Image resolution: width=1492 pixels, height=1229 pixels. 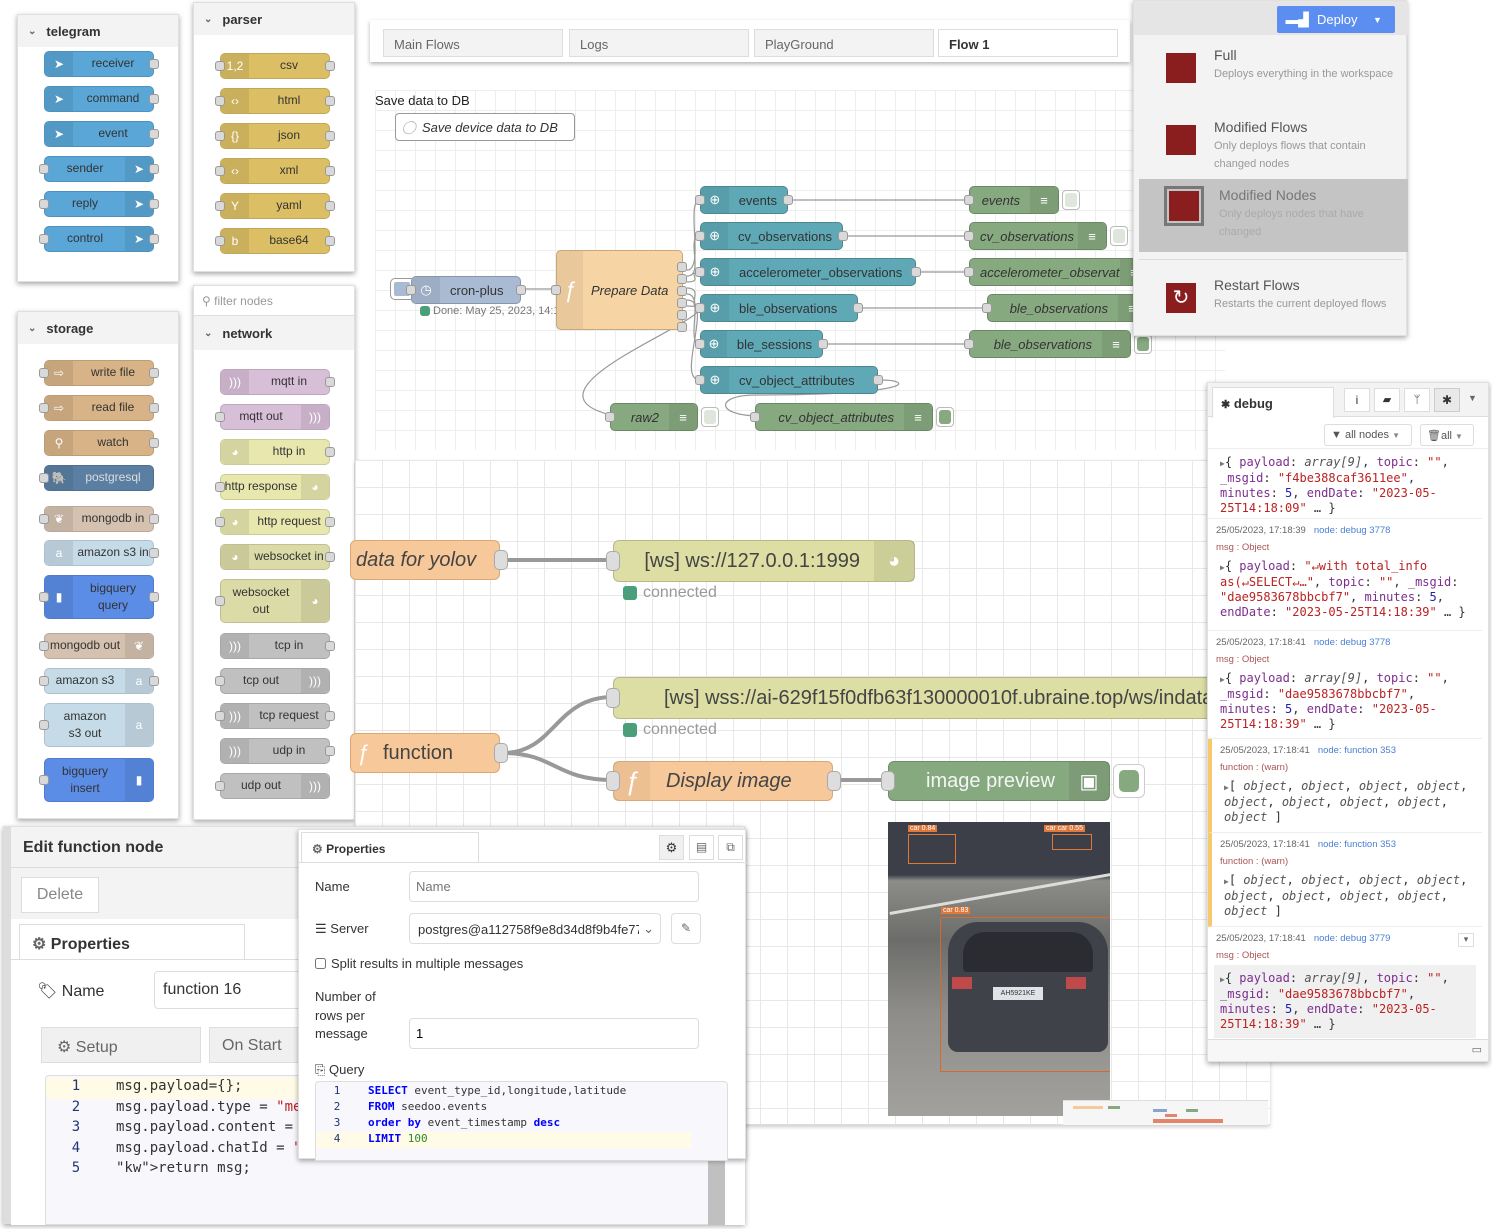 I want to click on debug-bug-icon: ✱, so click(x=1447, y=400).